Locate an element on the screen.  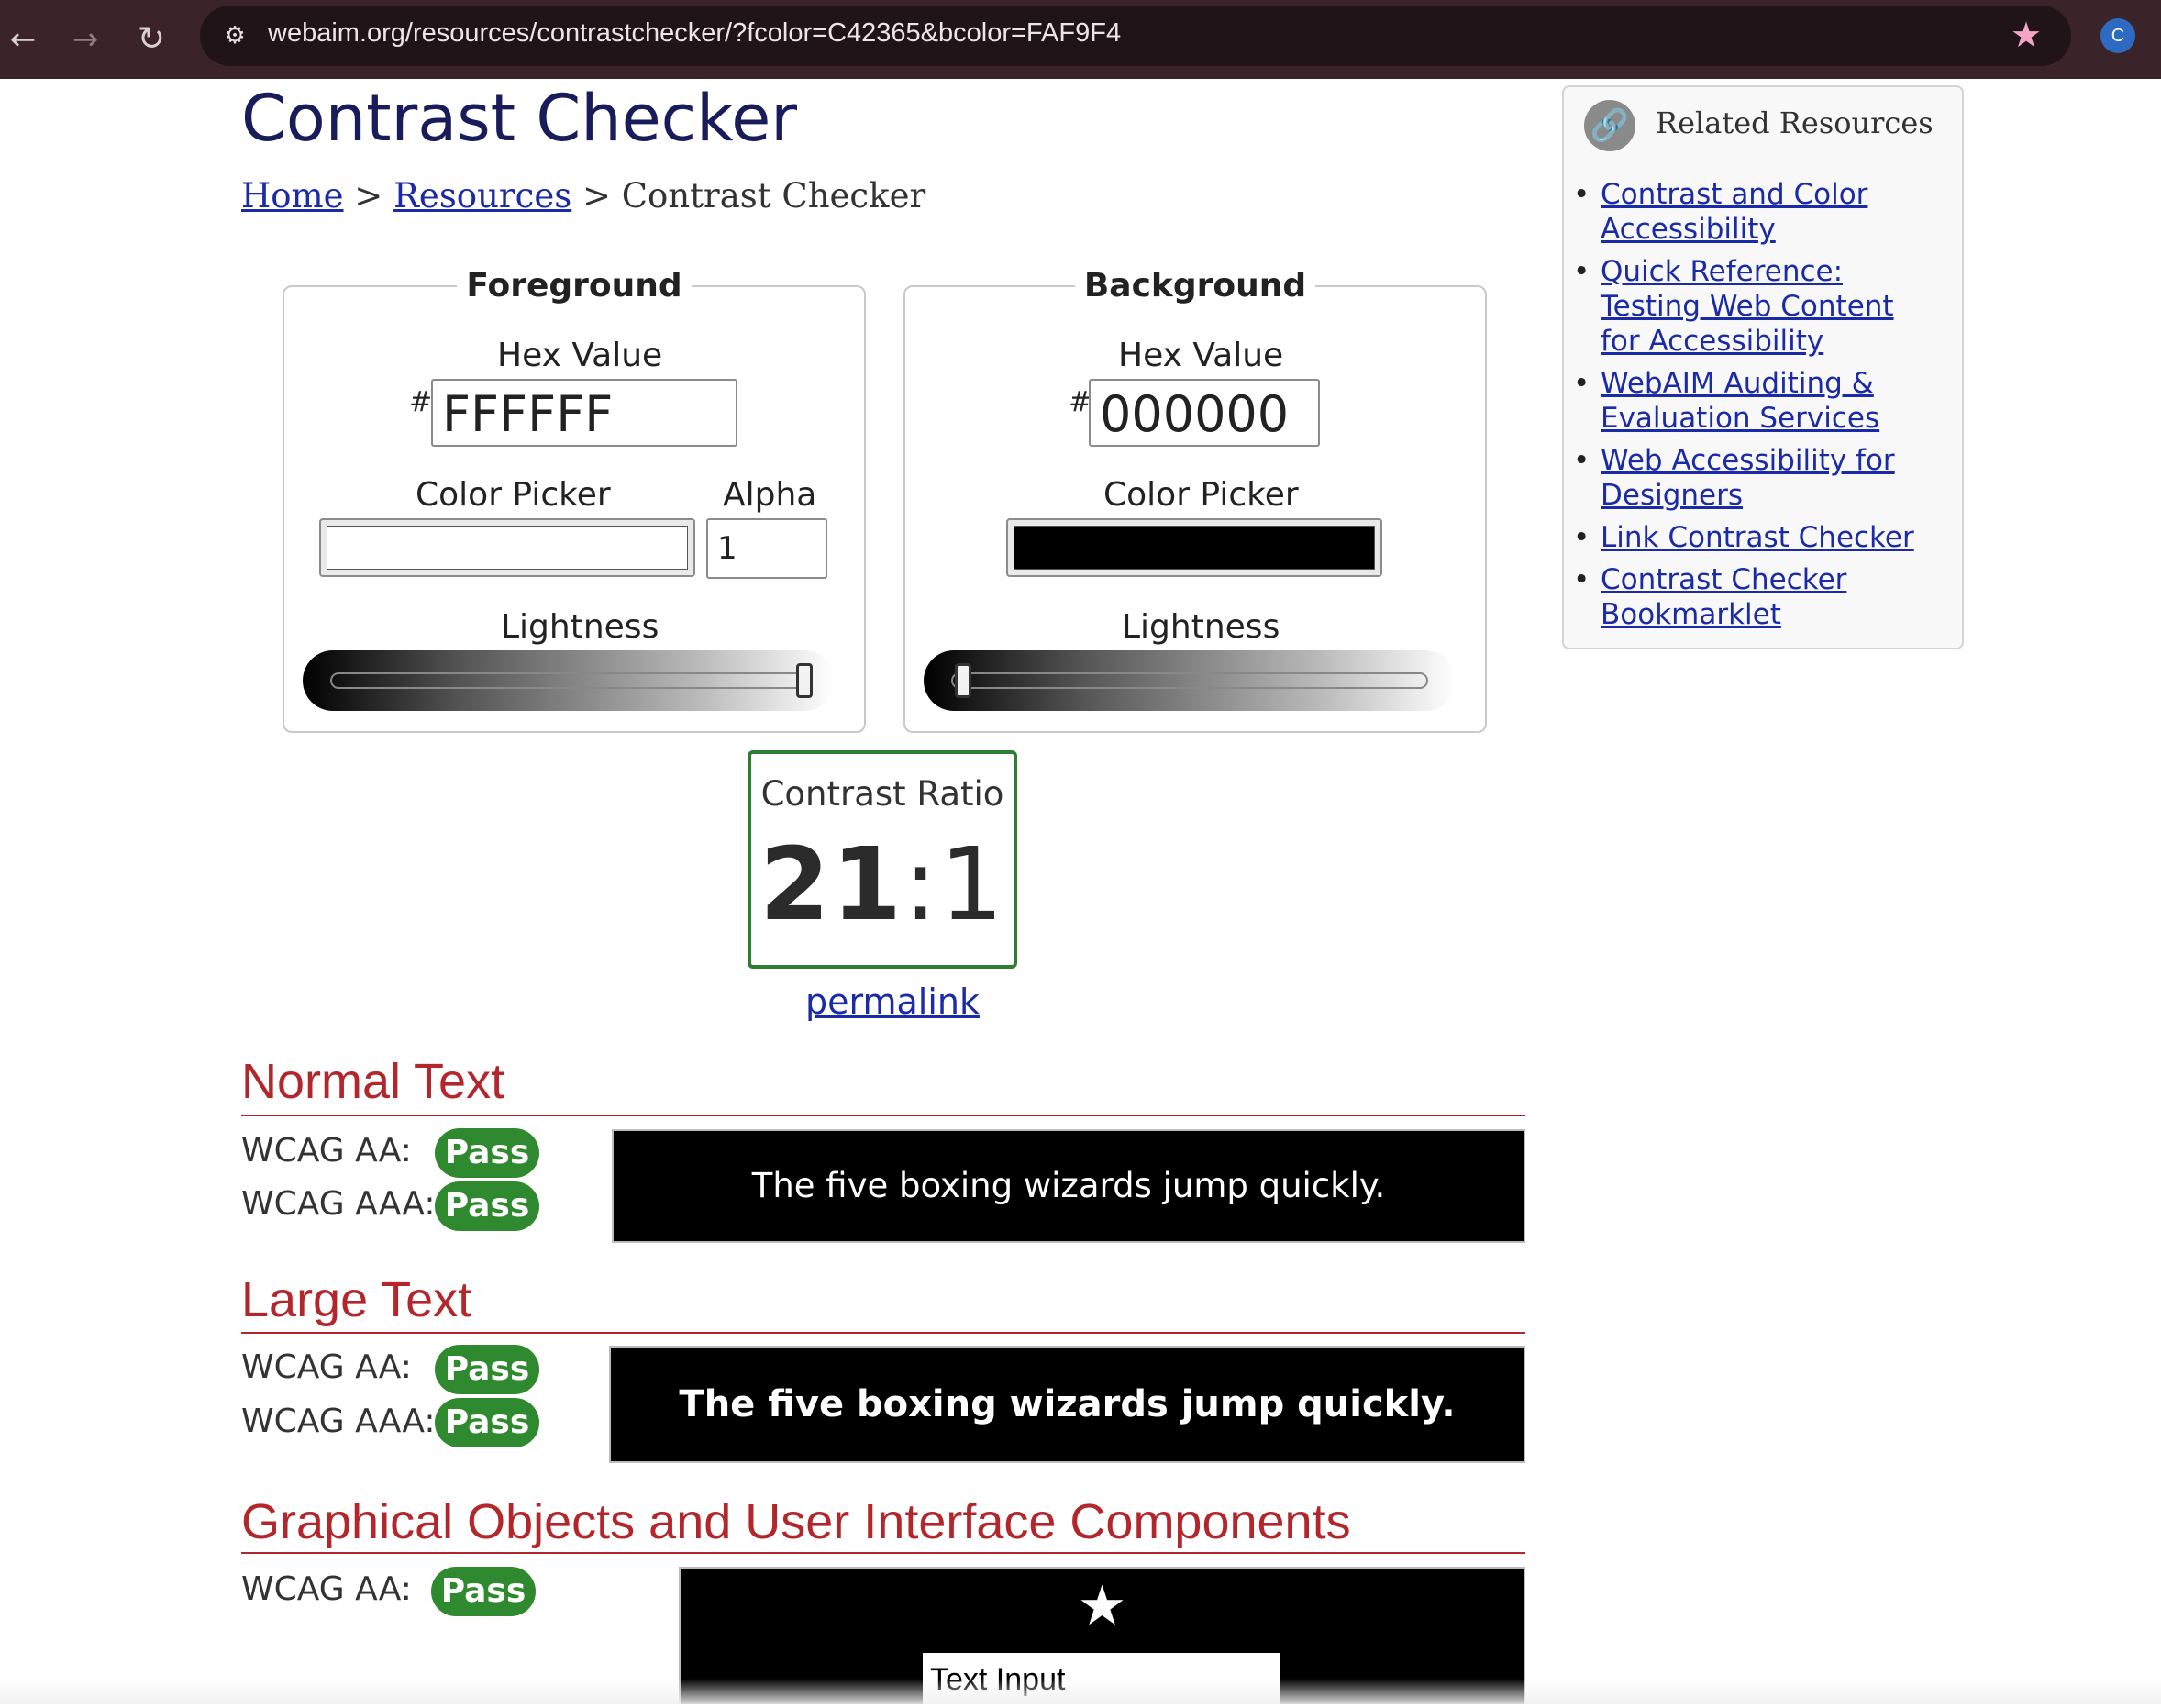
background-hex-input: 000000 is located at coordinates (1204, 413).